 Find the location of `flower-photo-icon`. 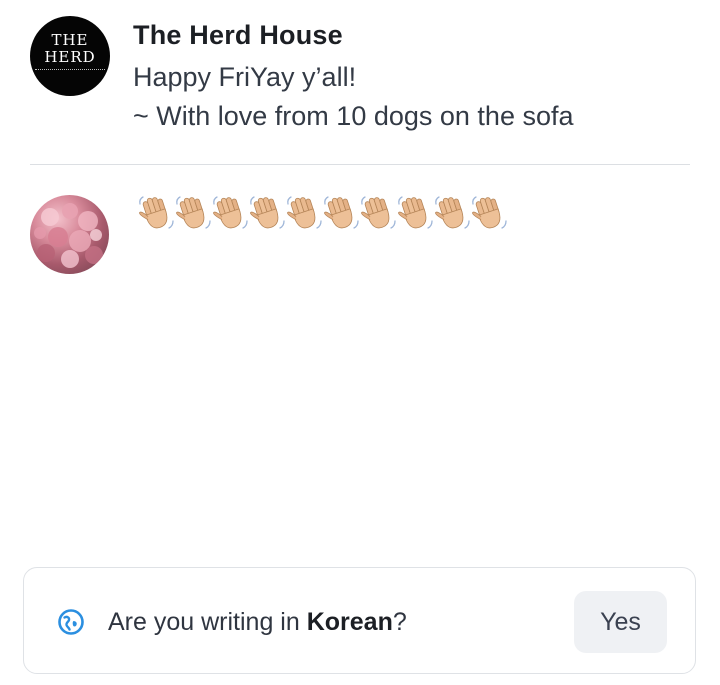

flower-photo-icon is located at coordinates (68, 235).